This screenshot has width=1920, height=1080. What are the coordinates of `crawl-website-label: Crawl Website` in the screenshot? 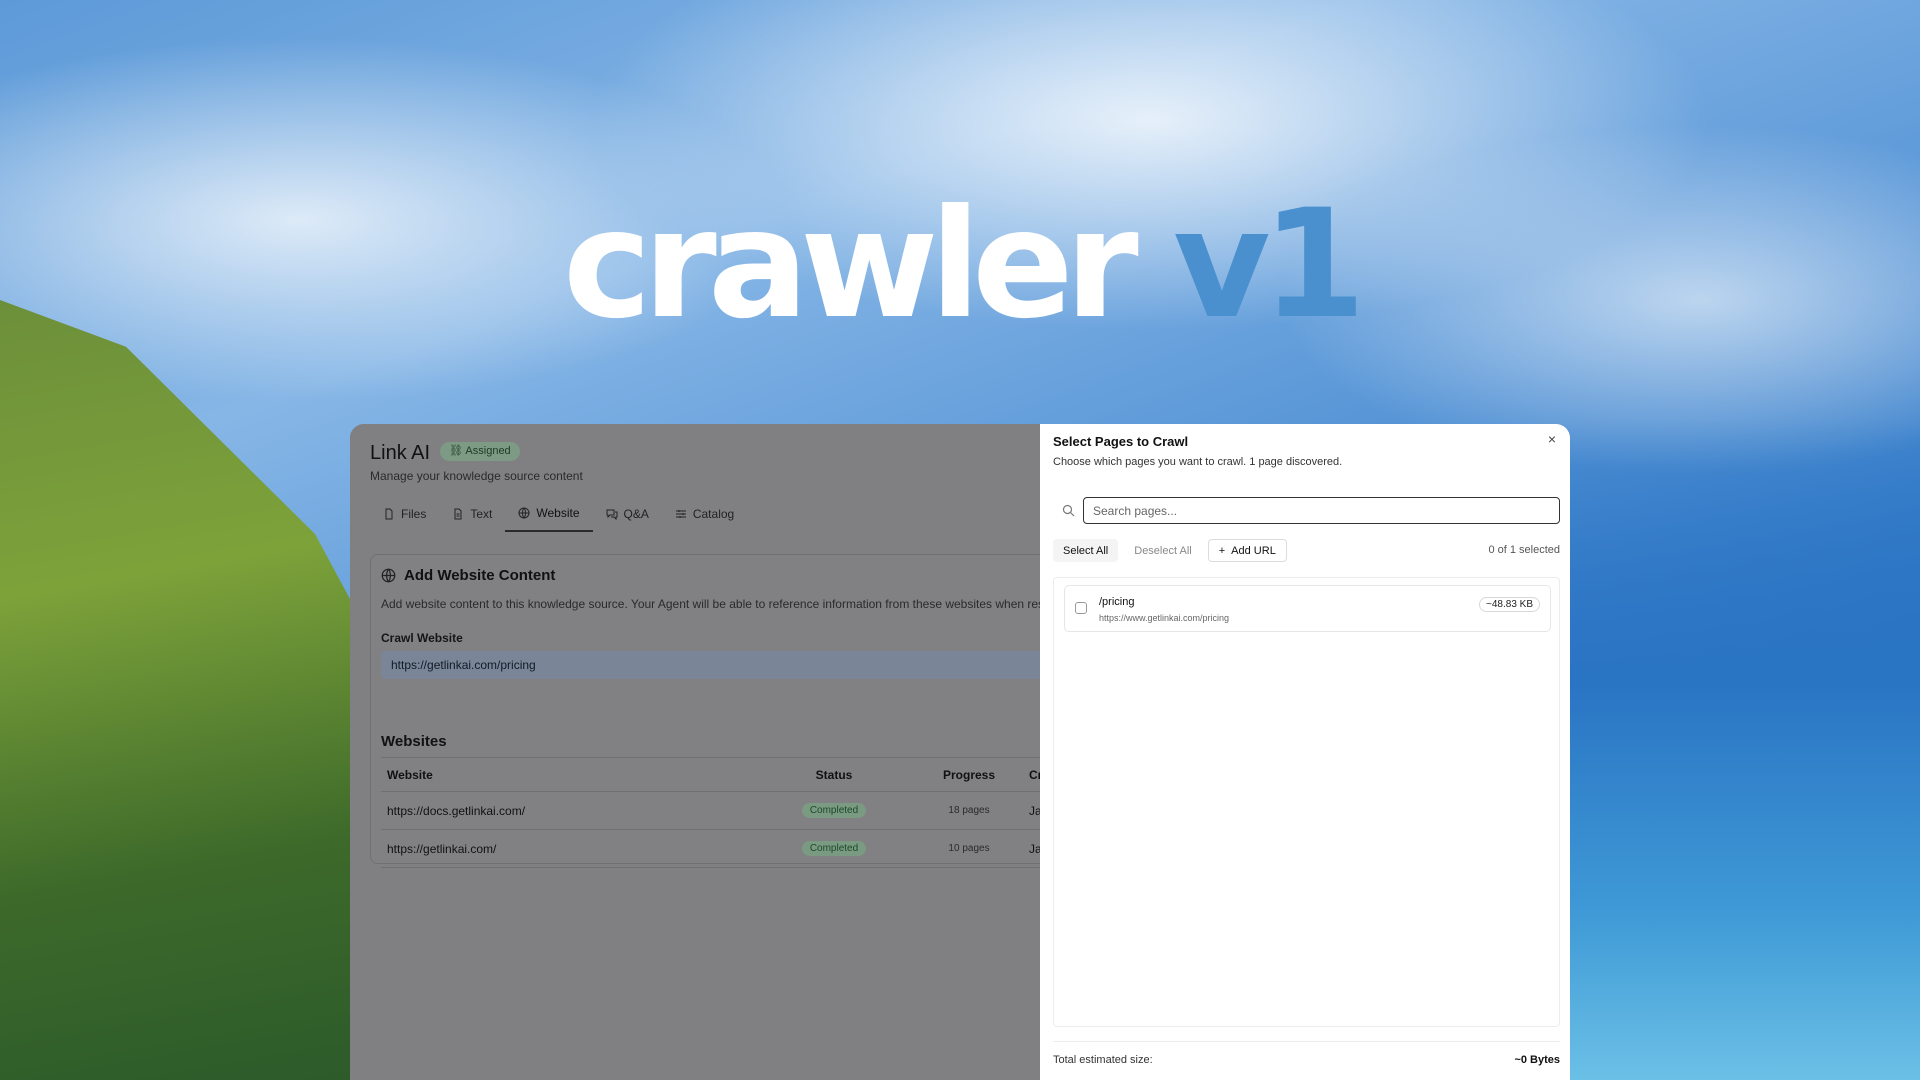 It's located at (422, 638).